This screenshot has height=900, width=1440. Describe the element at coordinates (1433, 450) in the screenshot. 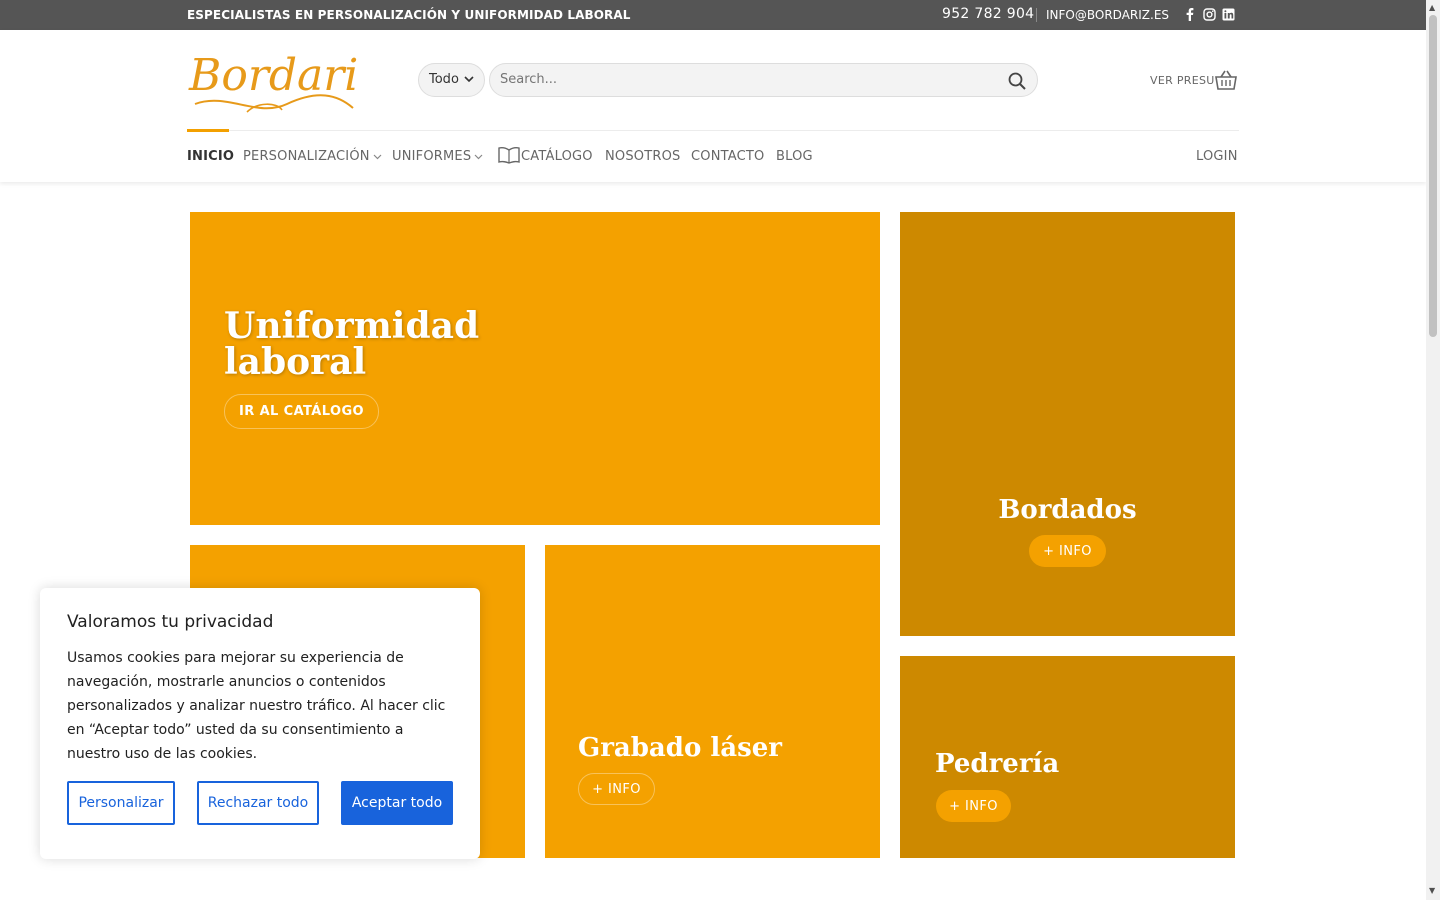

I see `scrollbar: ▲ ▼` at that location.